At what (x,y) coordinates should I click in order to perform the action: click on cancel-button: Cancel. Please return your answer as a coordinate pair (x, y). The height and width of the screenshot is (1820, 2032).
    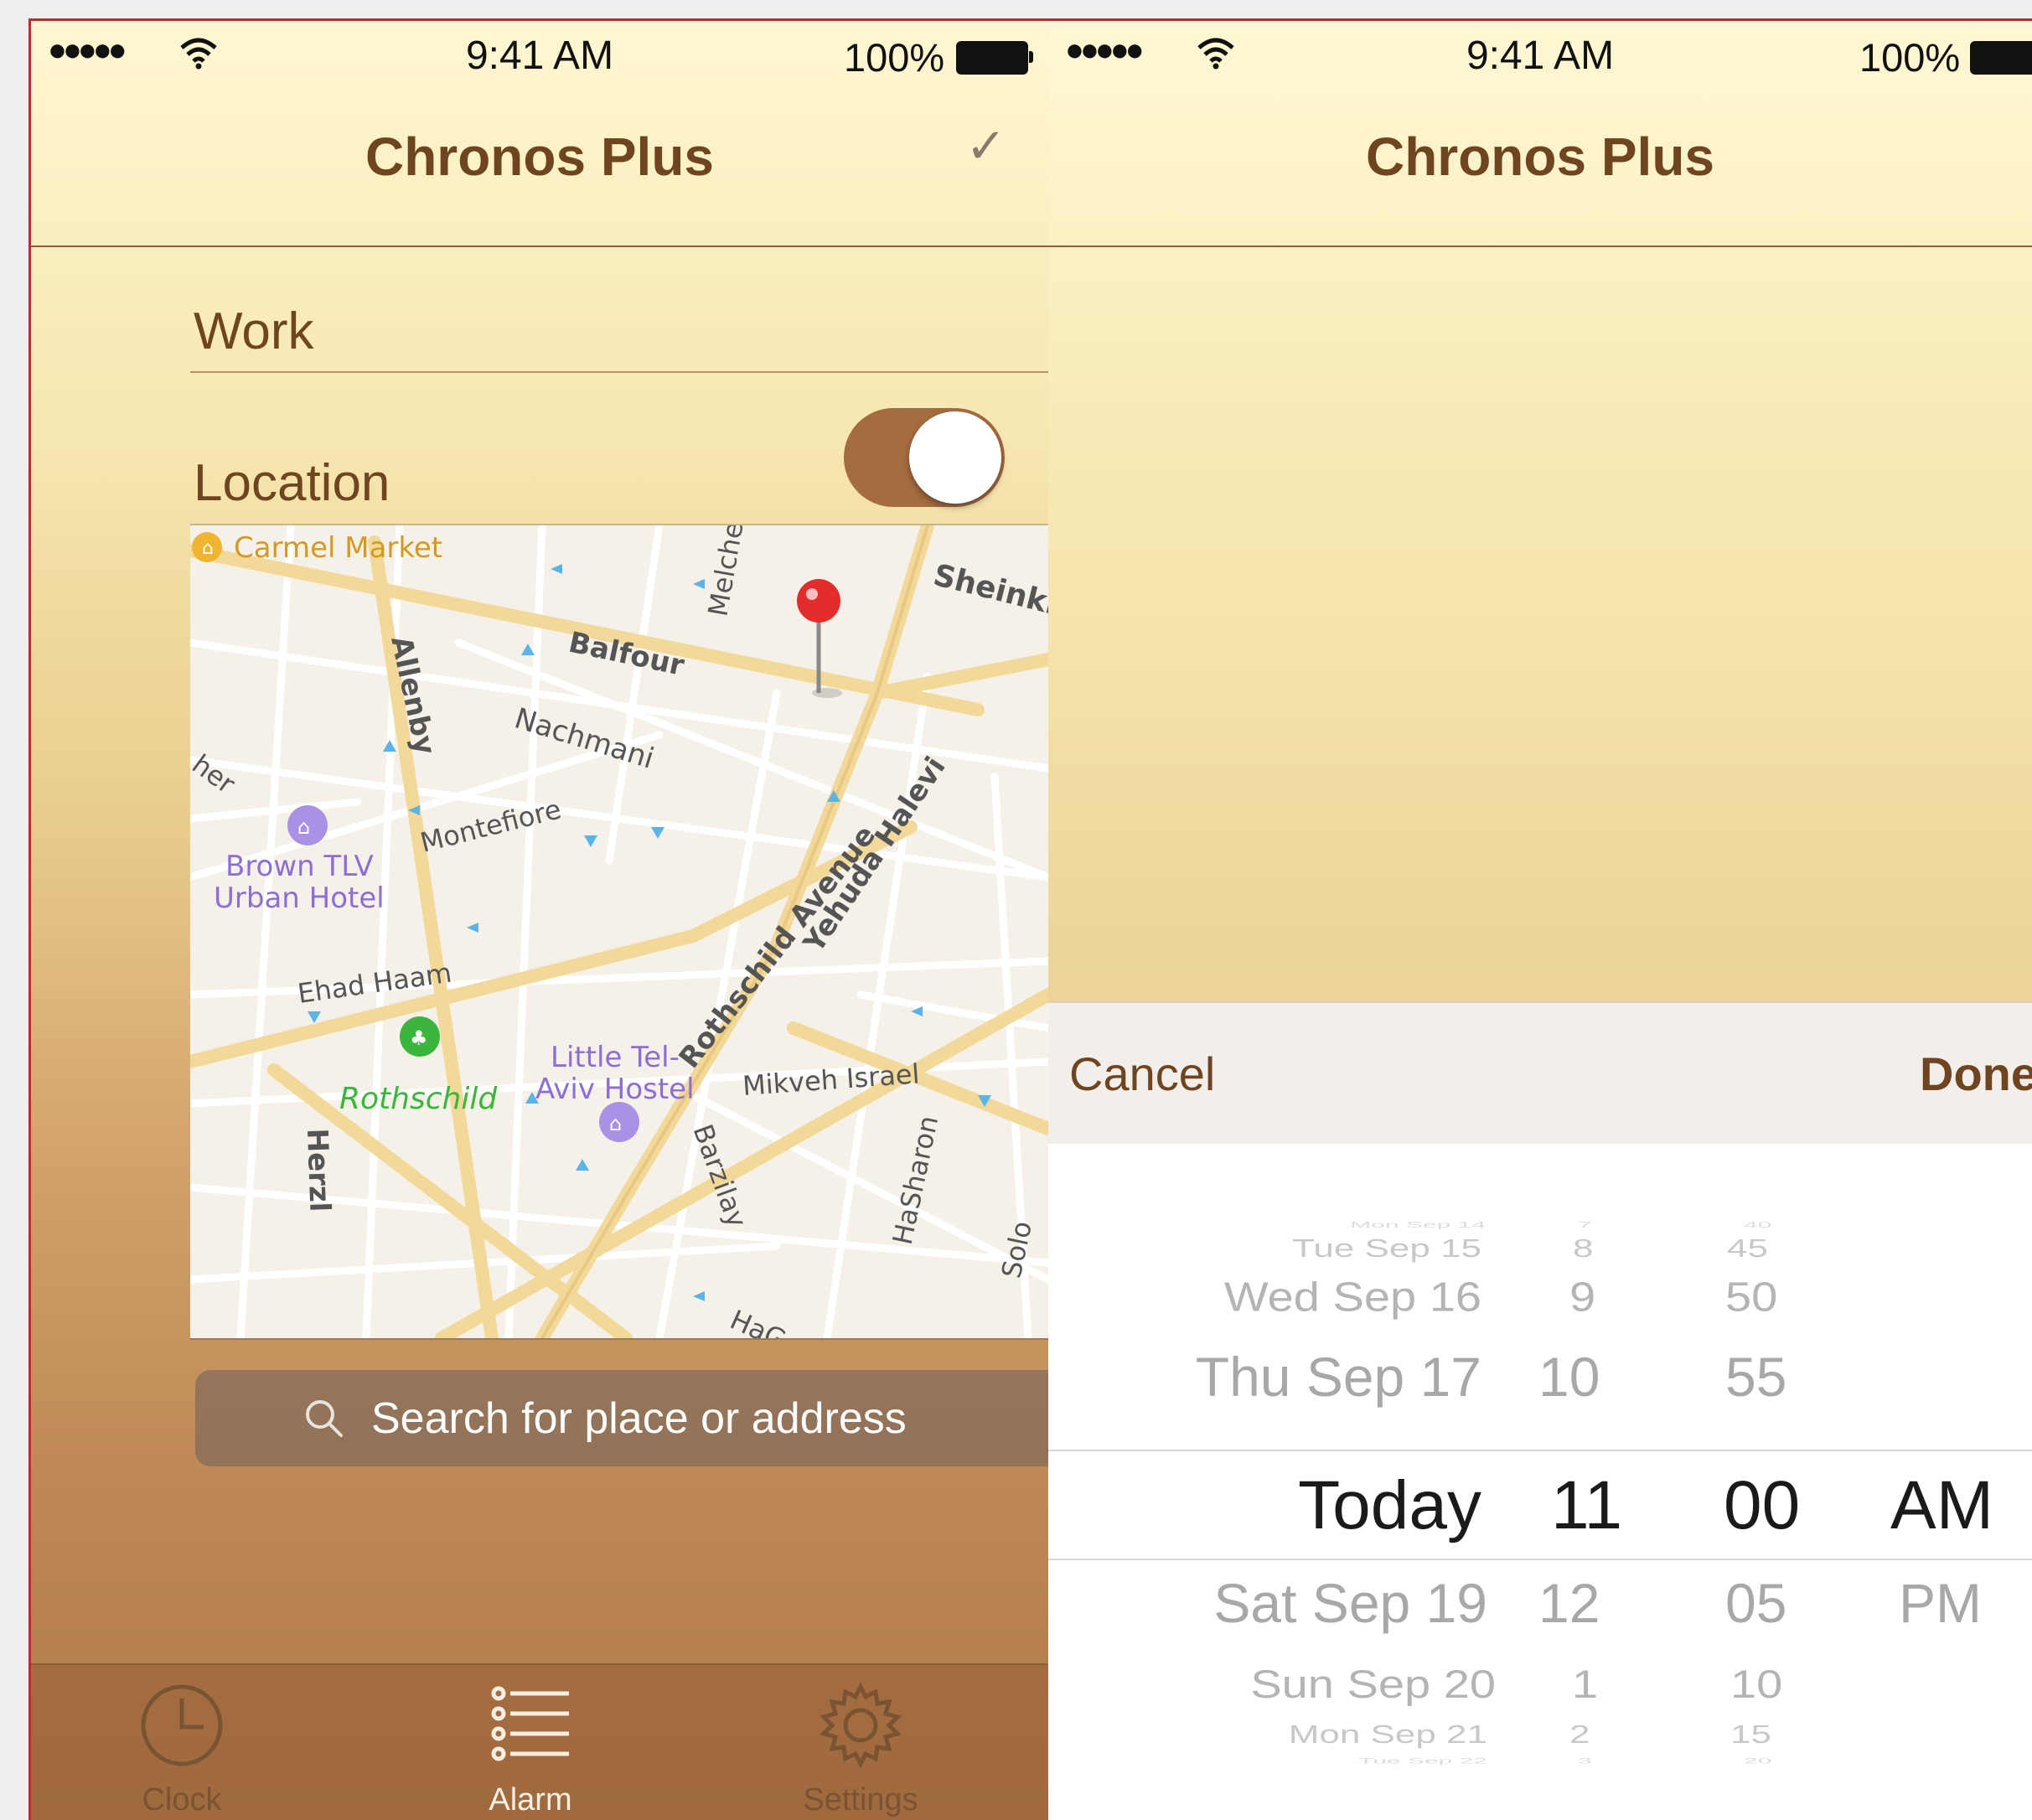
    Looking at the image, I should click on (1142, 1074).